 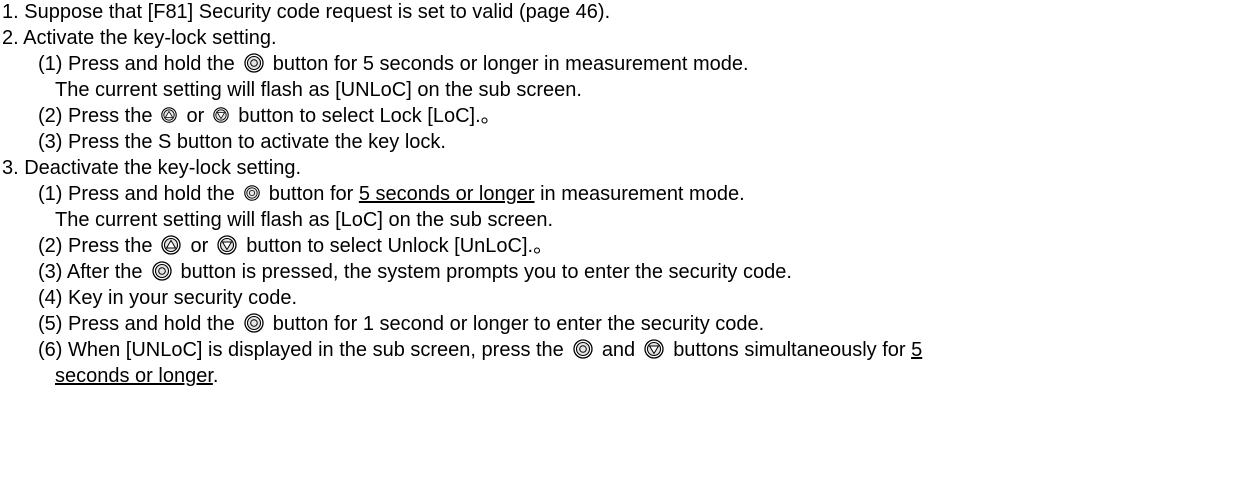 I want to click on step-3-6-text-b: and, so click(x=618, y=350).